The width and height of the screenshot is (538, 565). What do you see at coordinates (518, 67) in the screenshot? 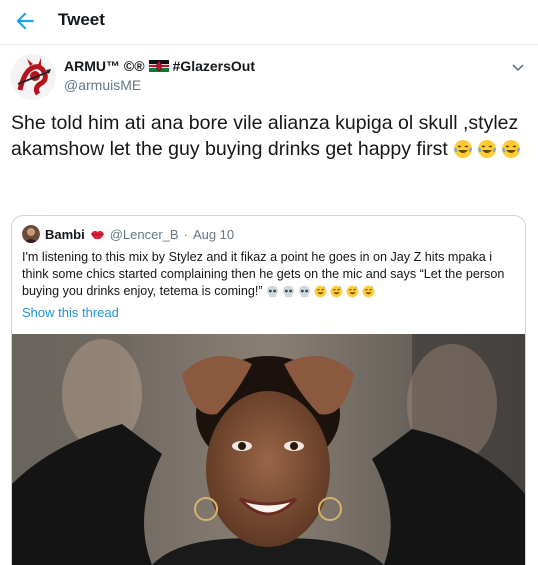
I see `chevron-down-icon` at bounding box center [518, 67].